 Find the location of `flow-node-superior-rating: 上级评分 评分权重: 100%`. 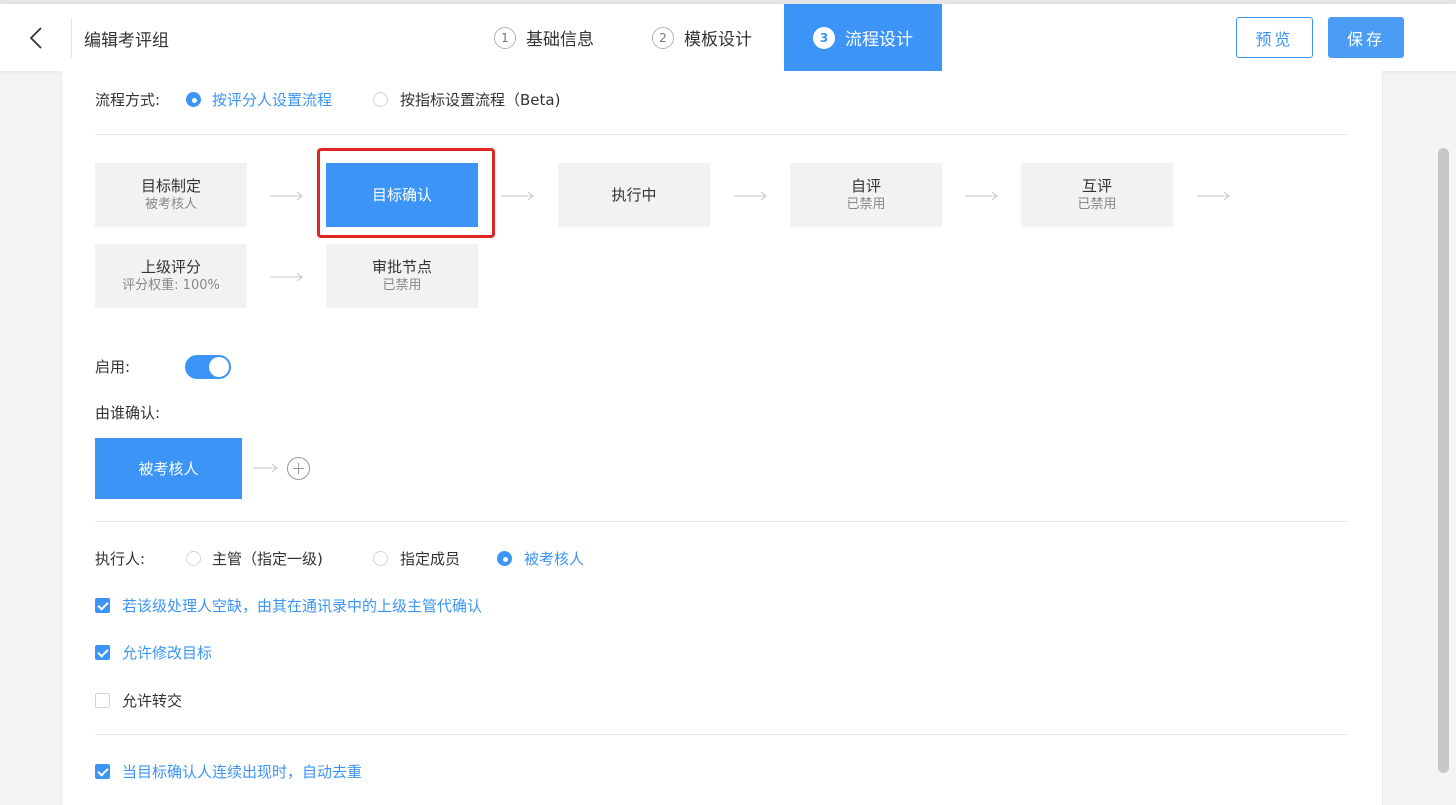

flow-node-superior-rating: 上级评分 评分权重: 100% is located at coordinates (171, 276).